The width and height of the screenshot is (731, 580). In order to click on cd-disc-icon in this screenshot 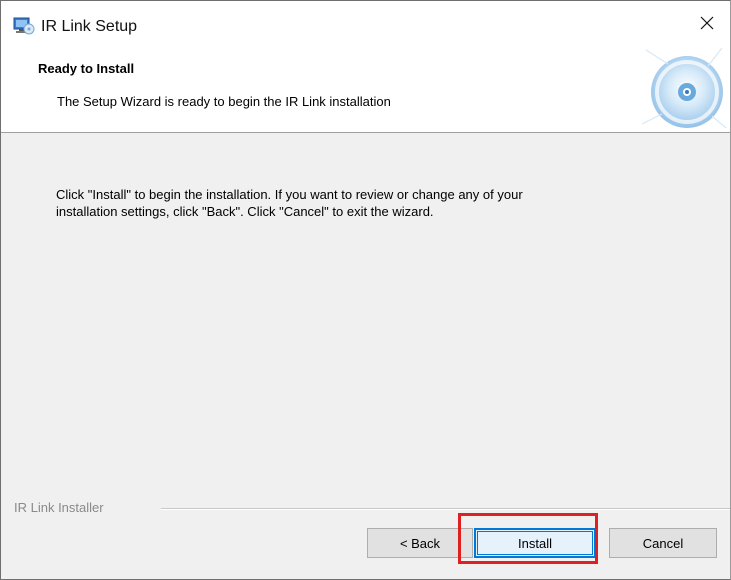, I will do `click(684, 88)`.